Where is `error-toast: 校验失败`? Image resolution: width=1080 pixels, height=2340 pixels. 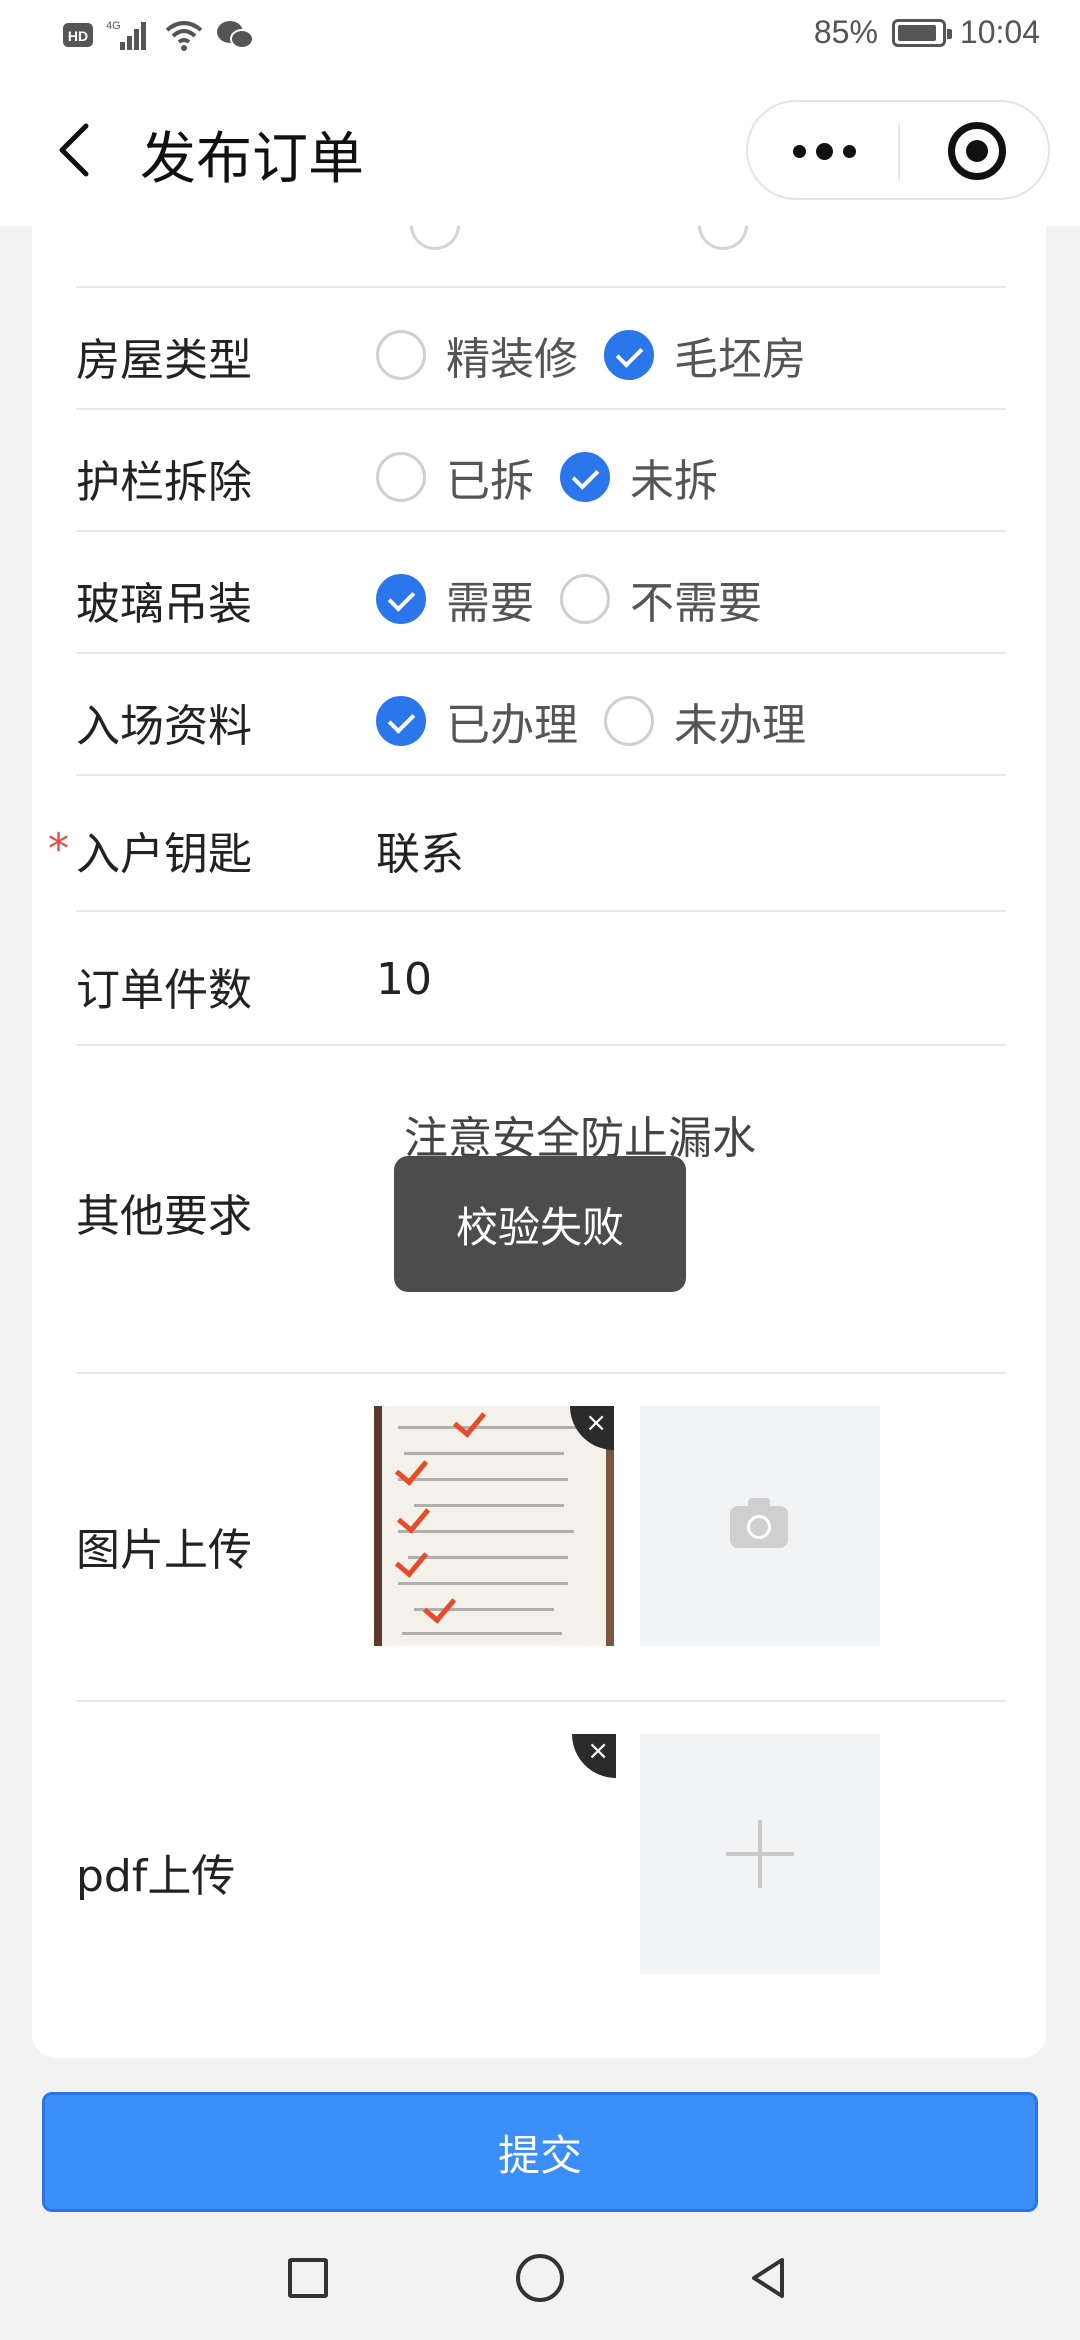 error-toast: 校验失败 is located at coordinates (540, 1224).